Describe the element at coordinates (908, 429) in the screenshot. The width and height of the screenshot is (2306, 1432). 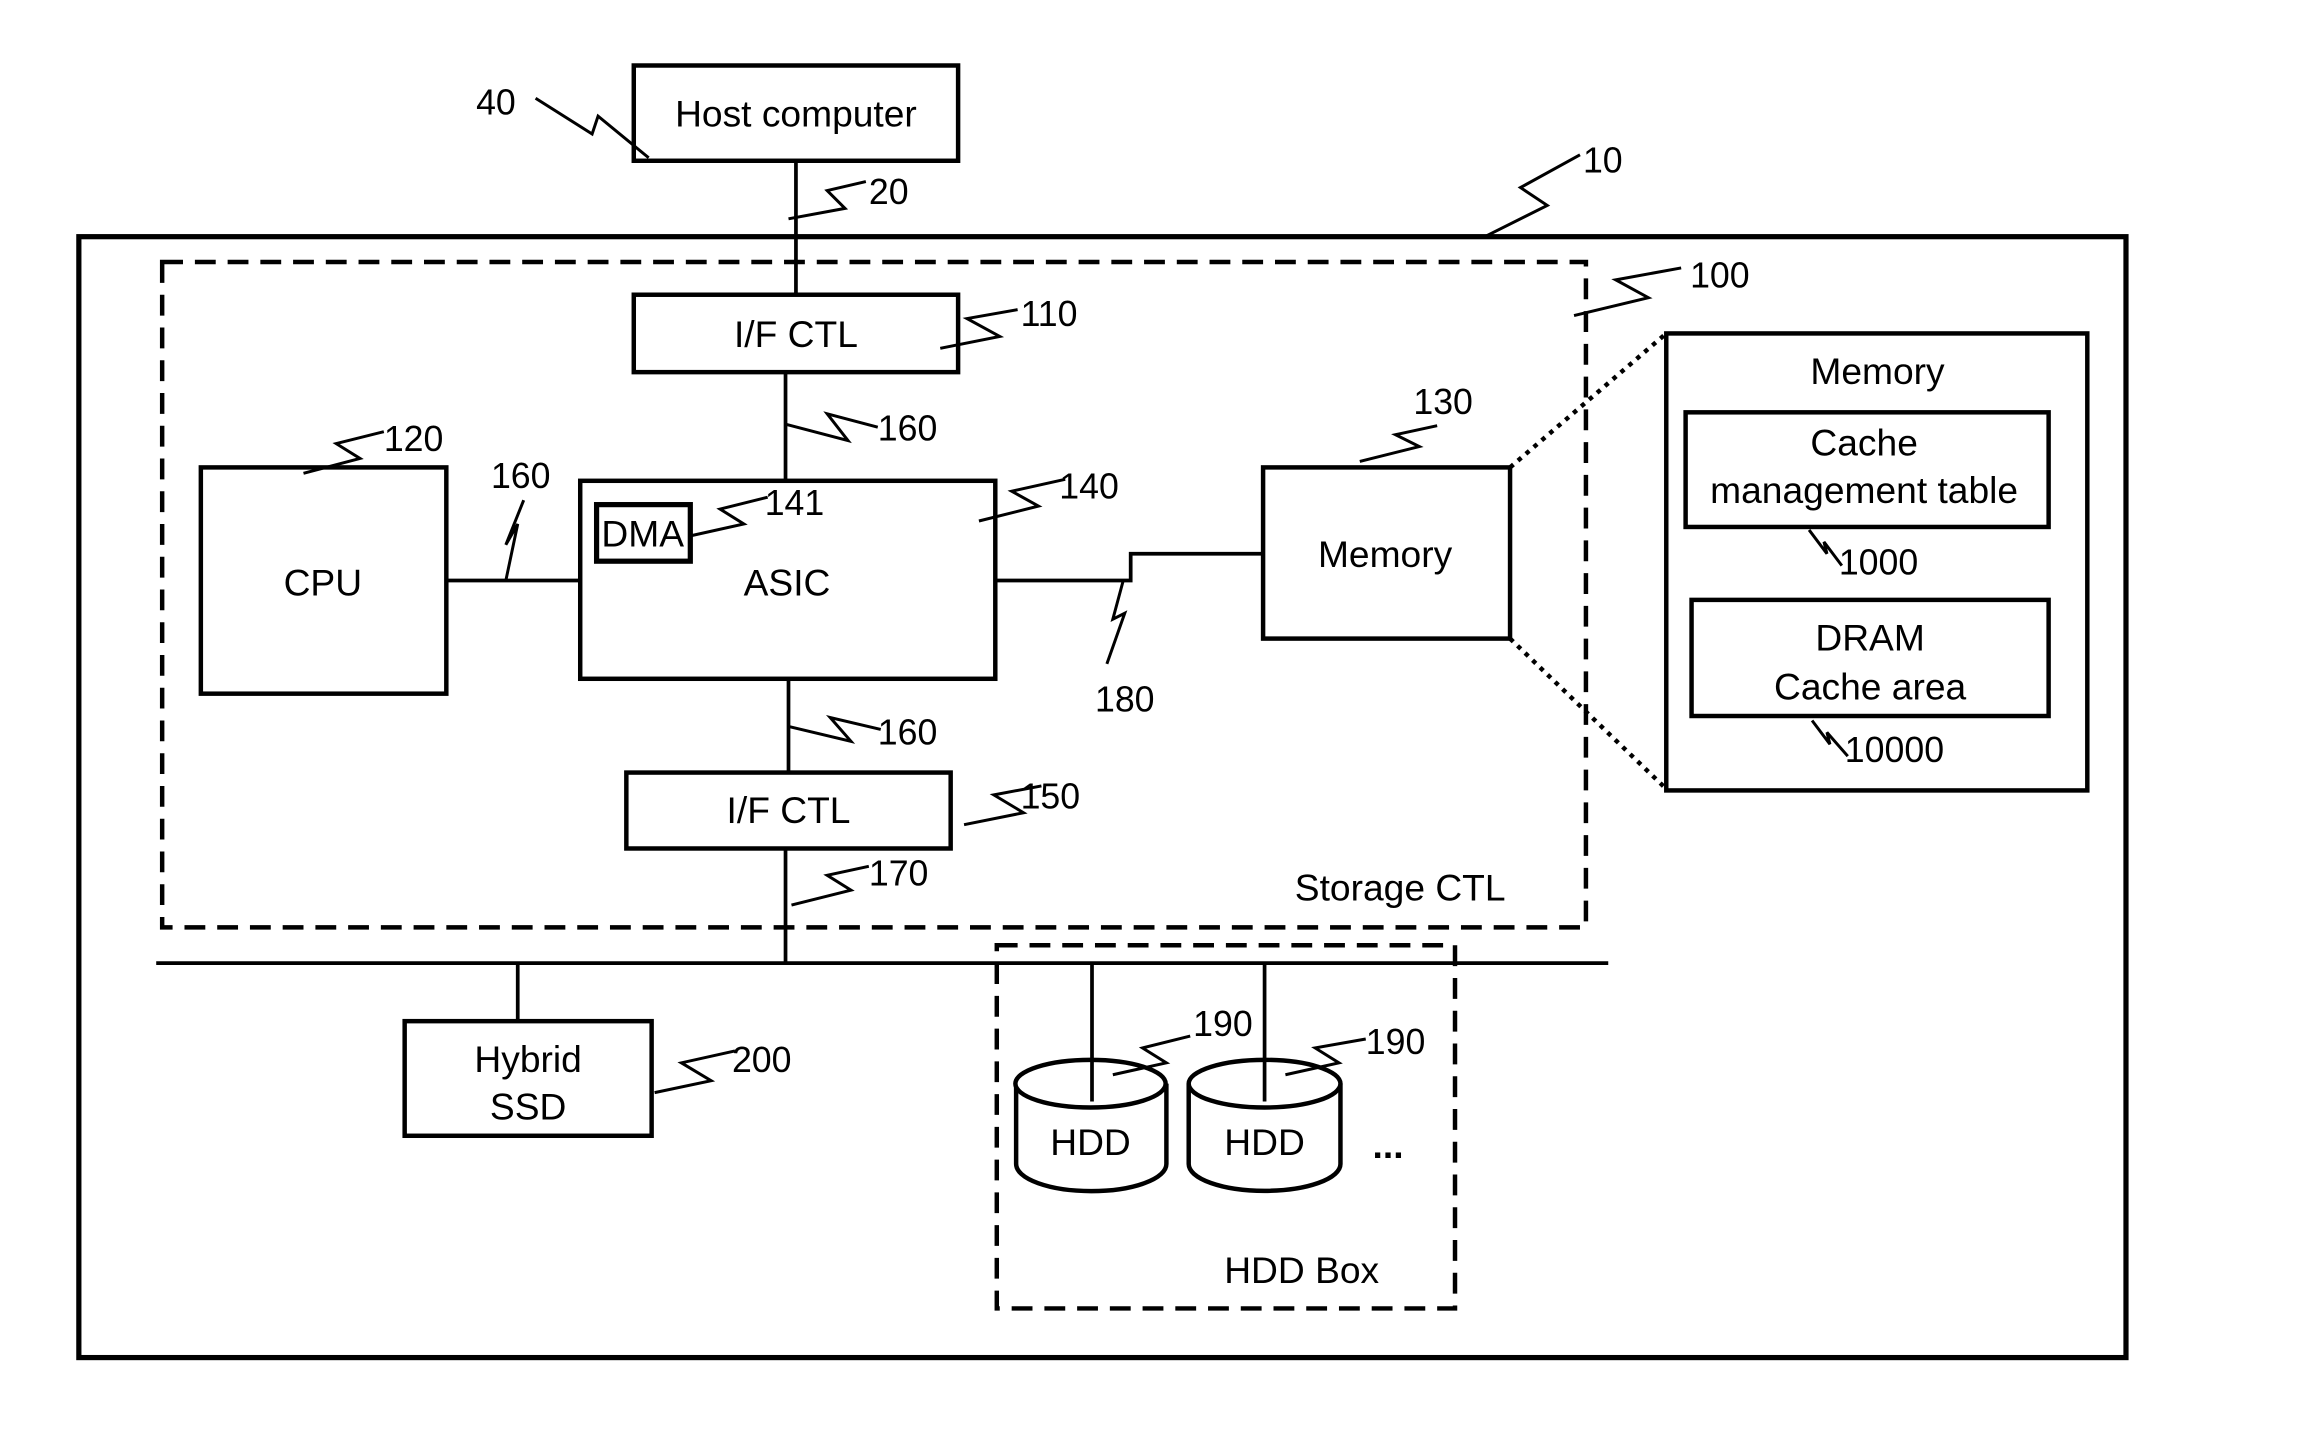
I see `internal-bus-top-ref: 160` at that location.